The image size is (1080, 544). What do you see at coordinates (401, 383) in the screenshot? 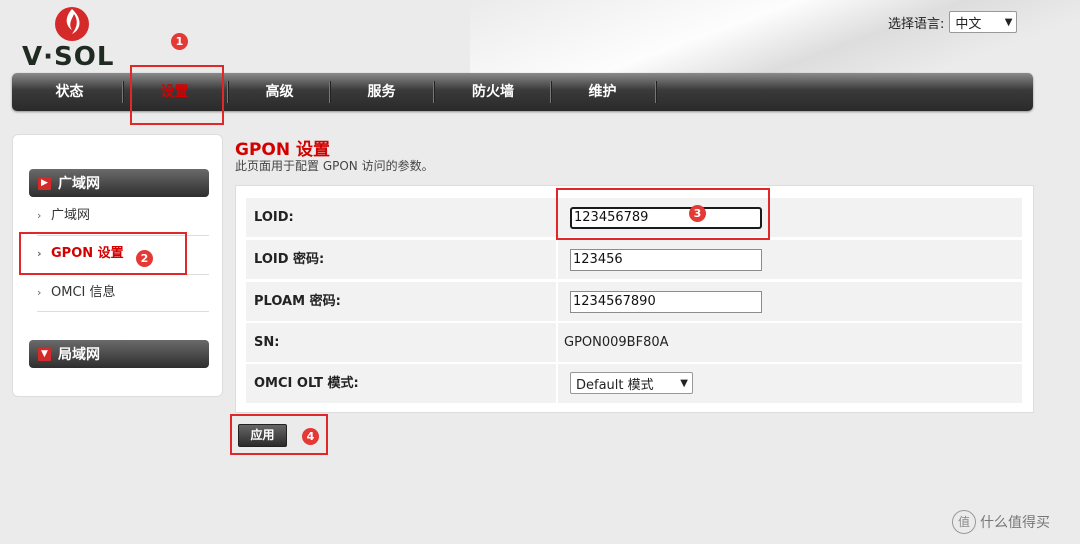
I see `omci-olt-mode-label: OMCI OLT 模式:` at bounding box center [401, 383].